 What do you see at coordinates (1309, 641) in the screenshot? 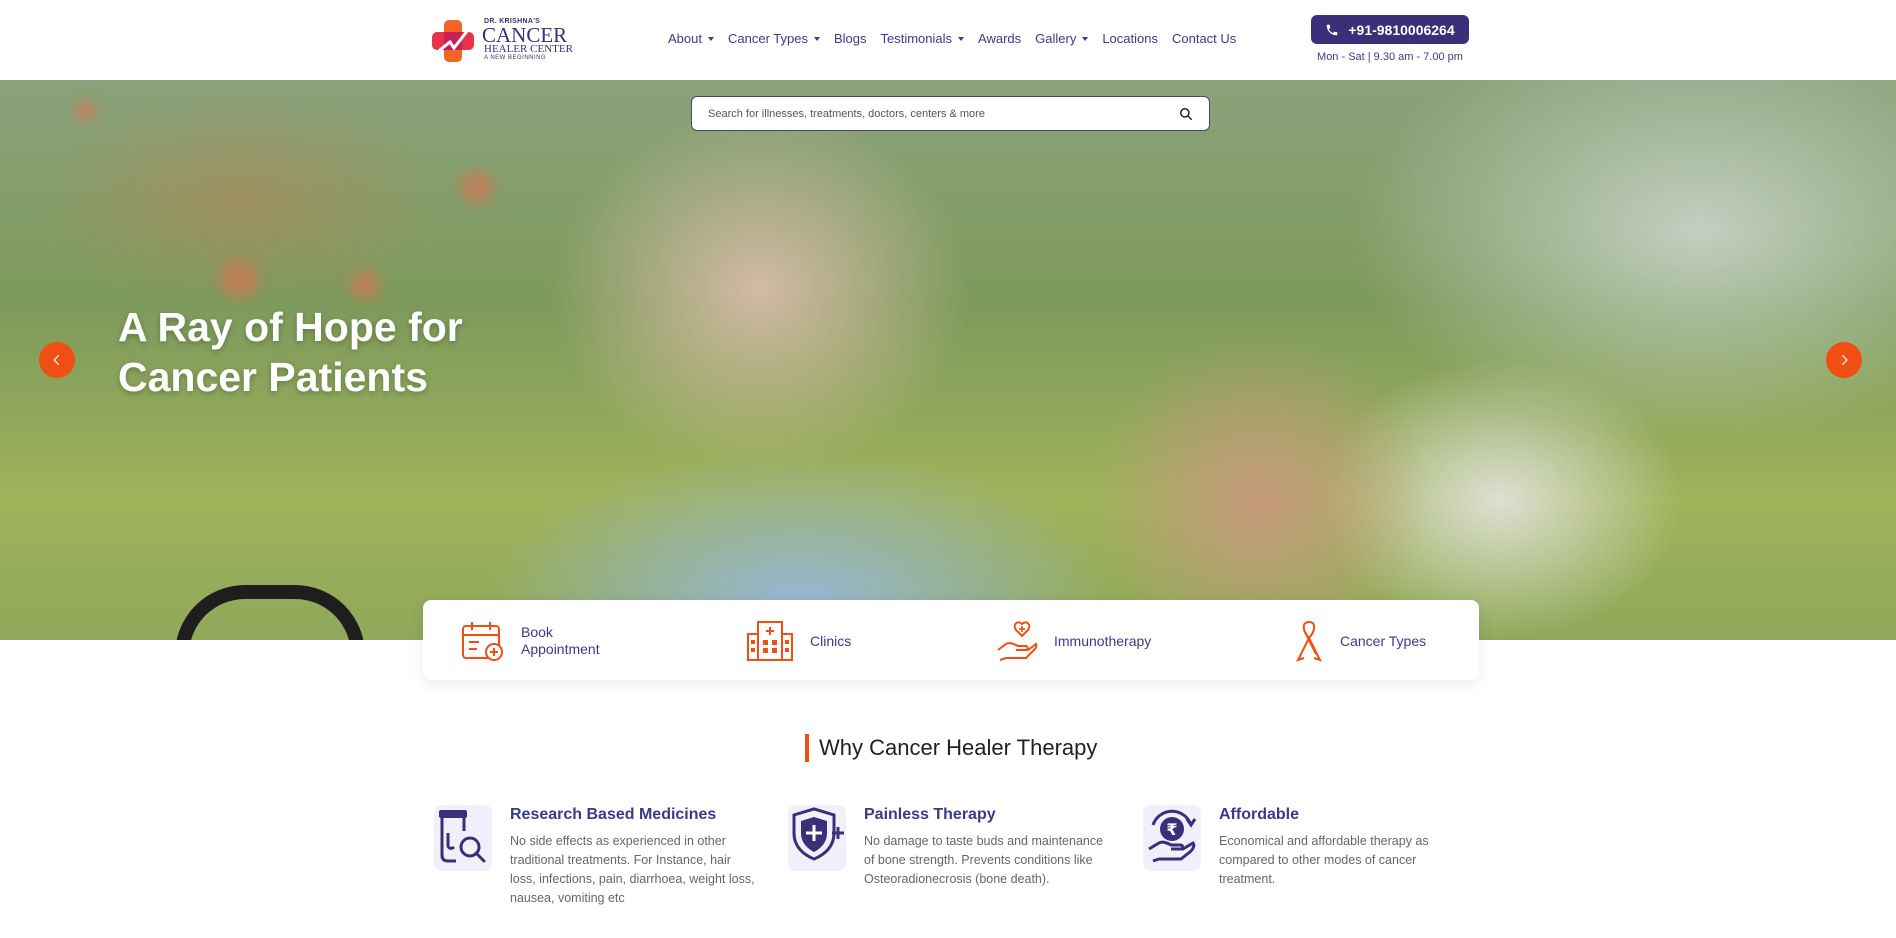
I see `awareness-ribbon-icon` at bounding box center [1309, 641].